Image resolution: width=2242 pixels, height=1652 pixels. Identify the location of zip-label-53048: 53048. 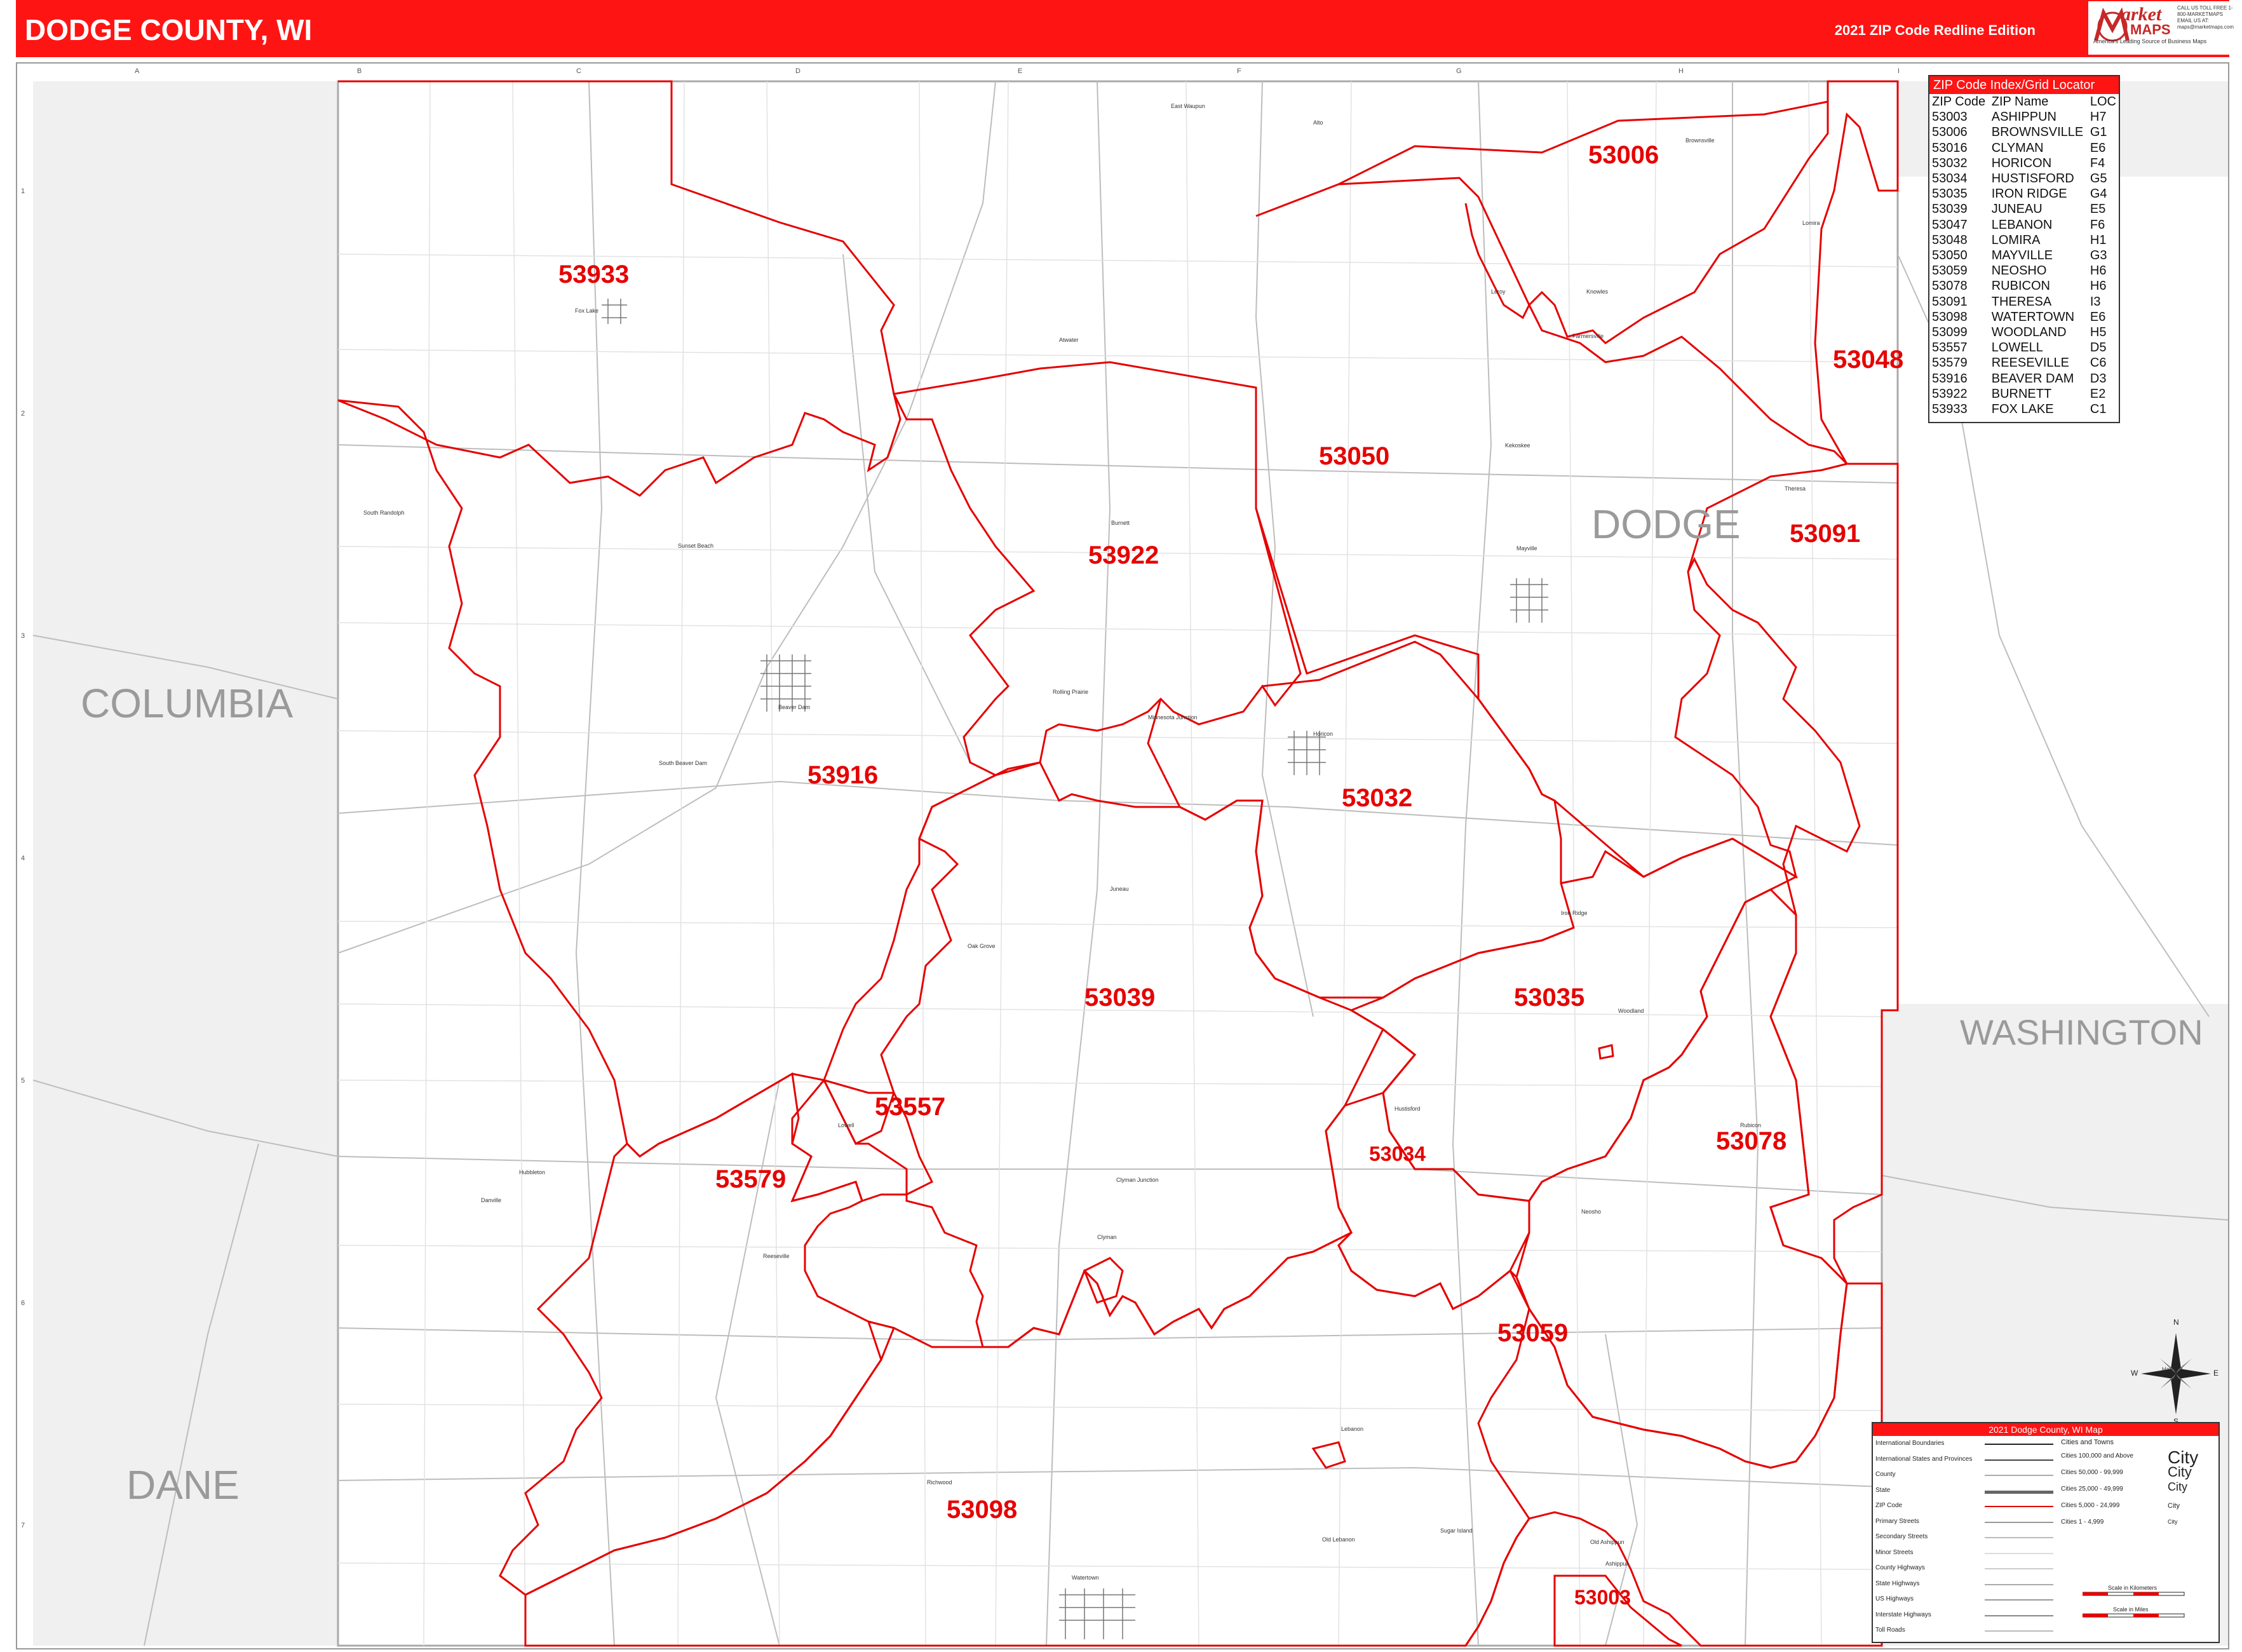
(1868, 360).